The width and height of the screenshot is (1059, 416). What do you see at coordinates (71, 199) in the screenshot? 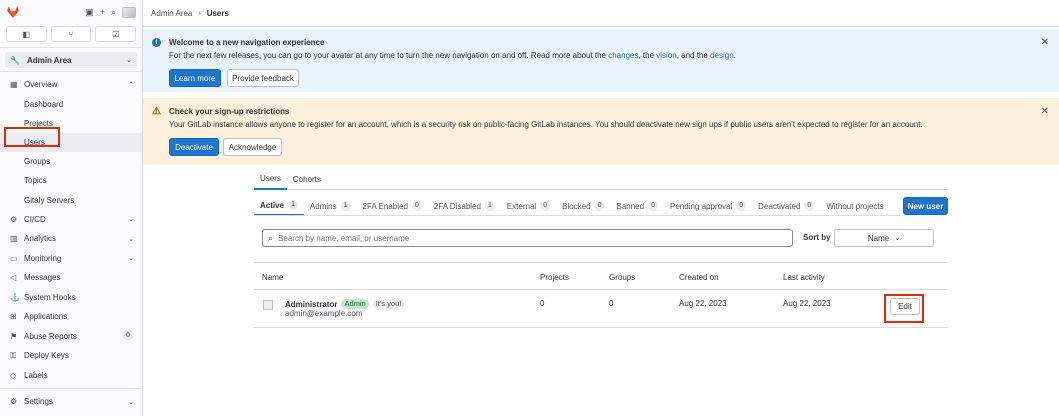
I see `sidebar-subitem-gitaly-servers: Gitaly Servers` at bounding box center [71, 199].